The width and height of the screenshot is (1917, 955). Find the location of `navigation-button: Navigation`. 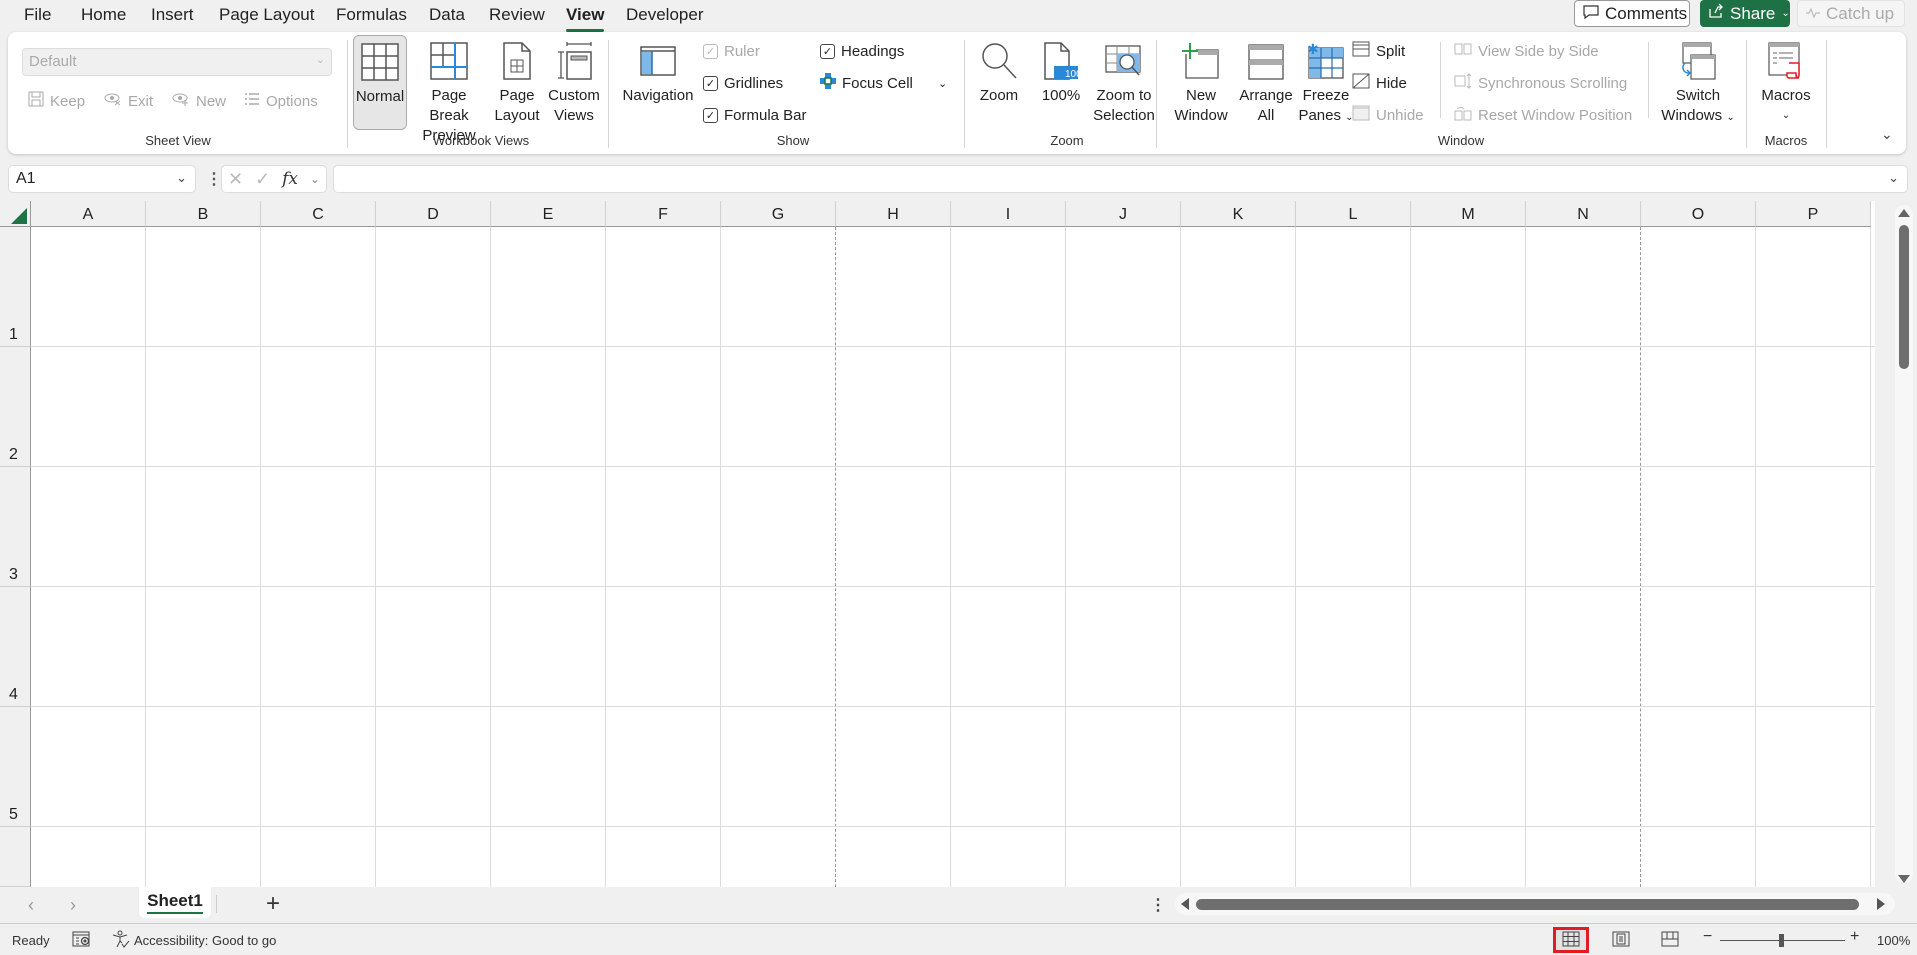

navigation-button: Navigation is located at coordinates (658, 72).